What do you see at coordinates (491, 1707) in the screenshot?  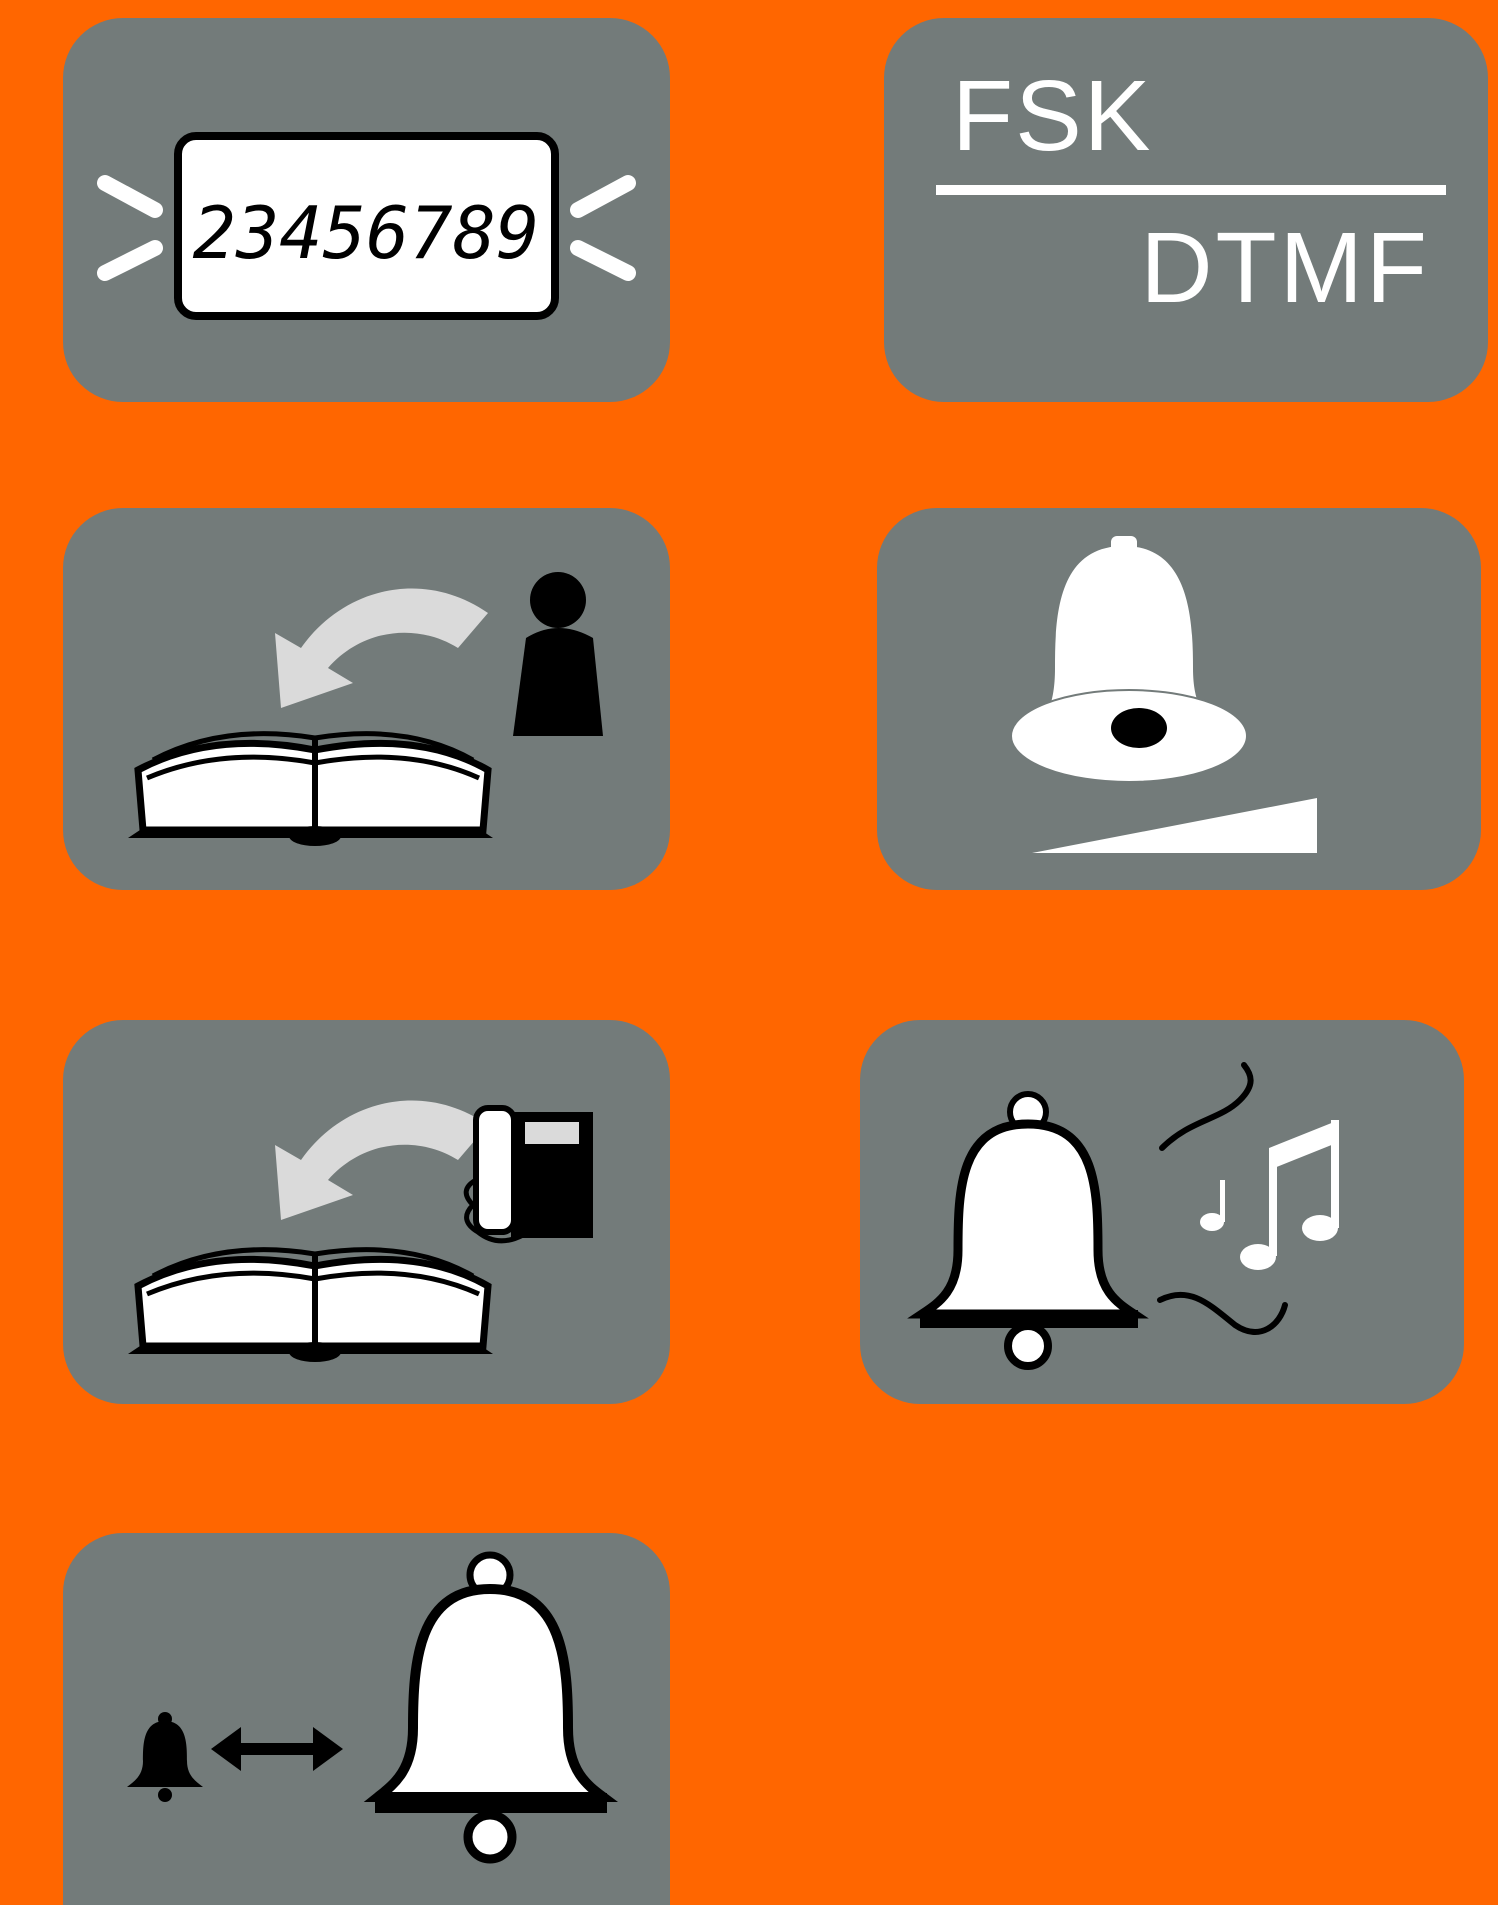 I see `large-bell-icon` at bounding box center [491, 1707].